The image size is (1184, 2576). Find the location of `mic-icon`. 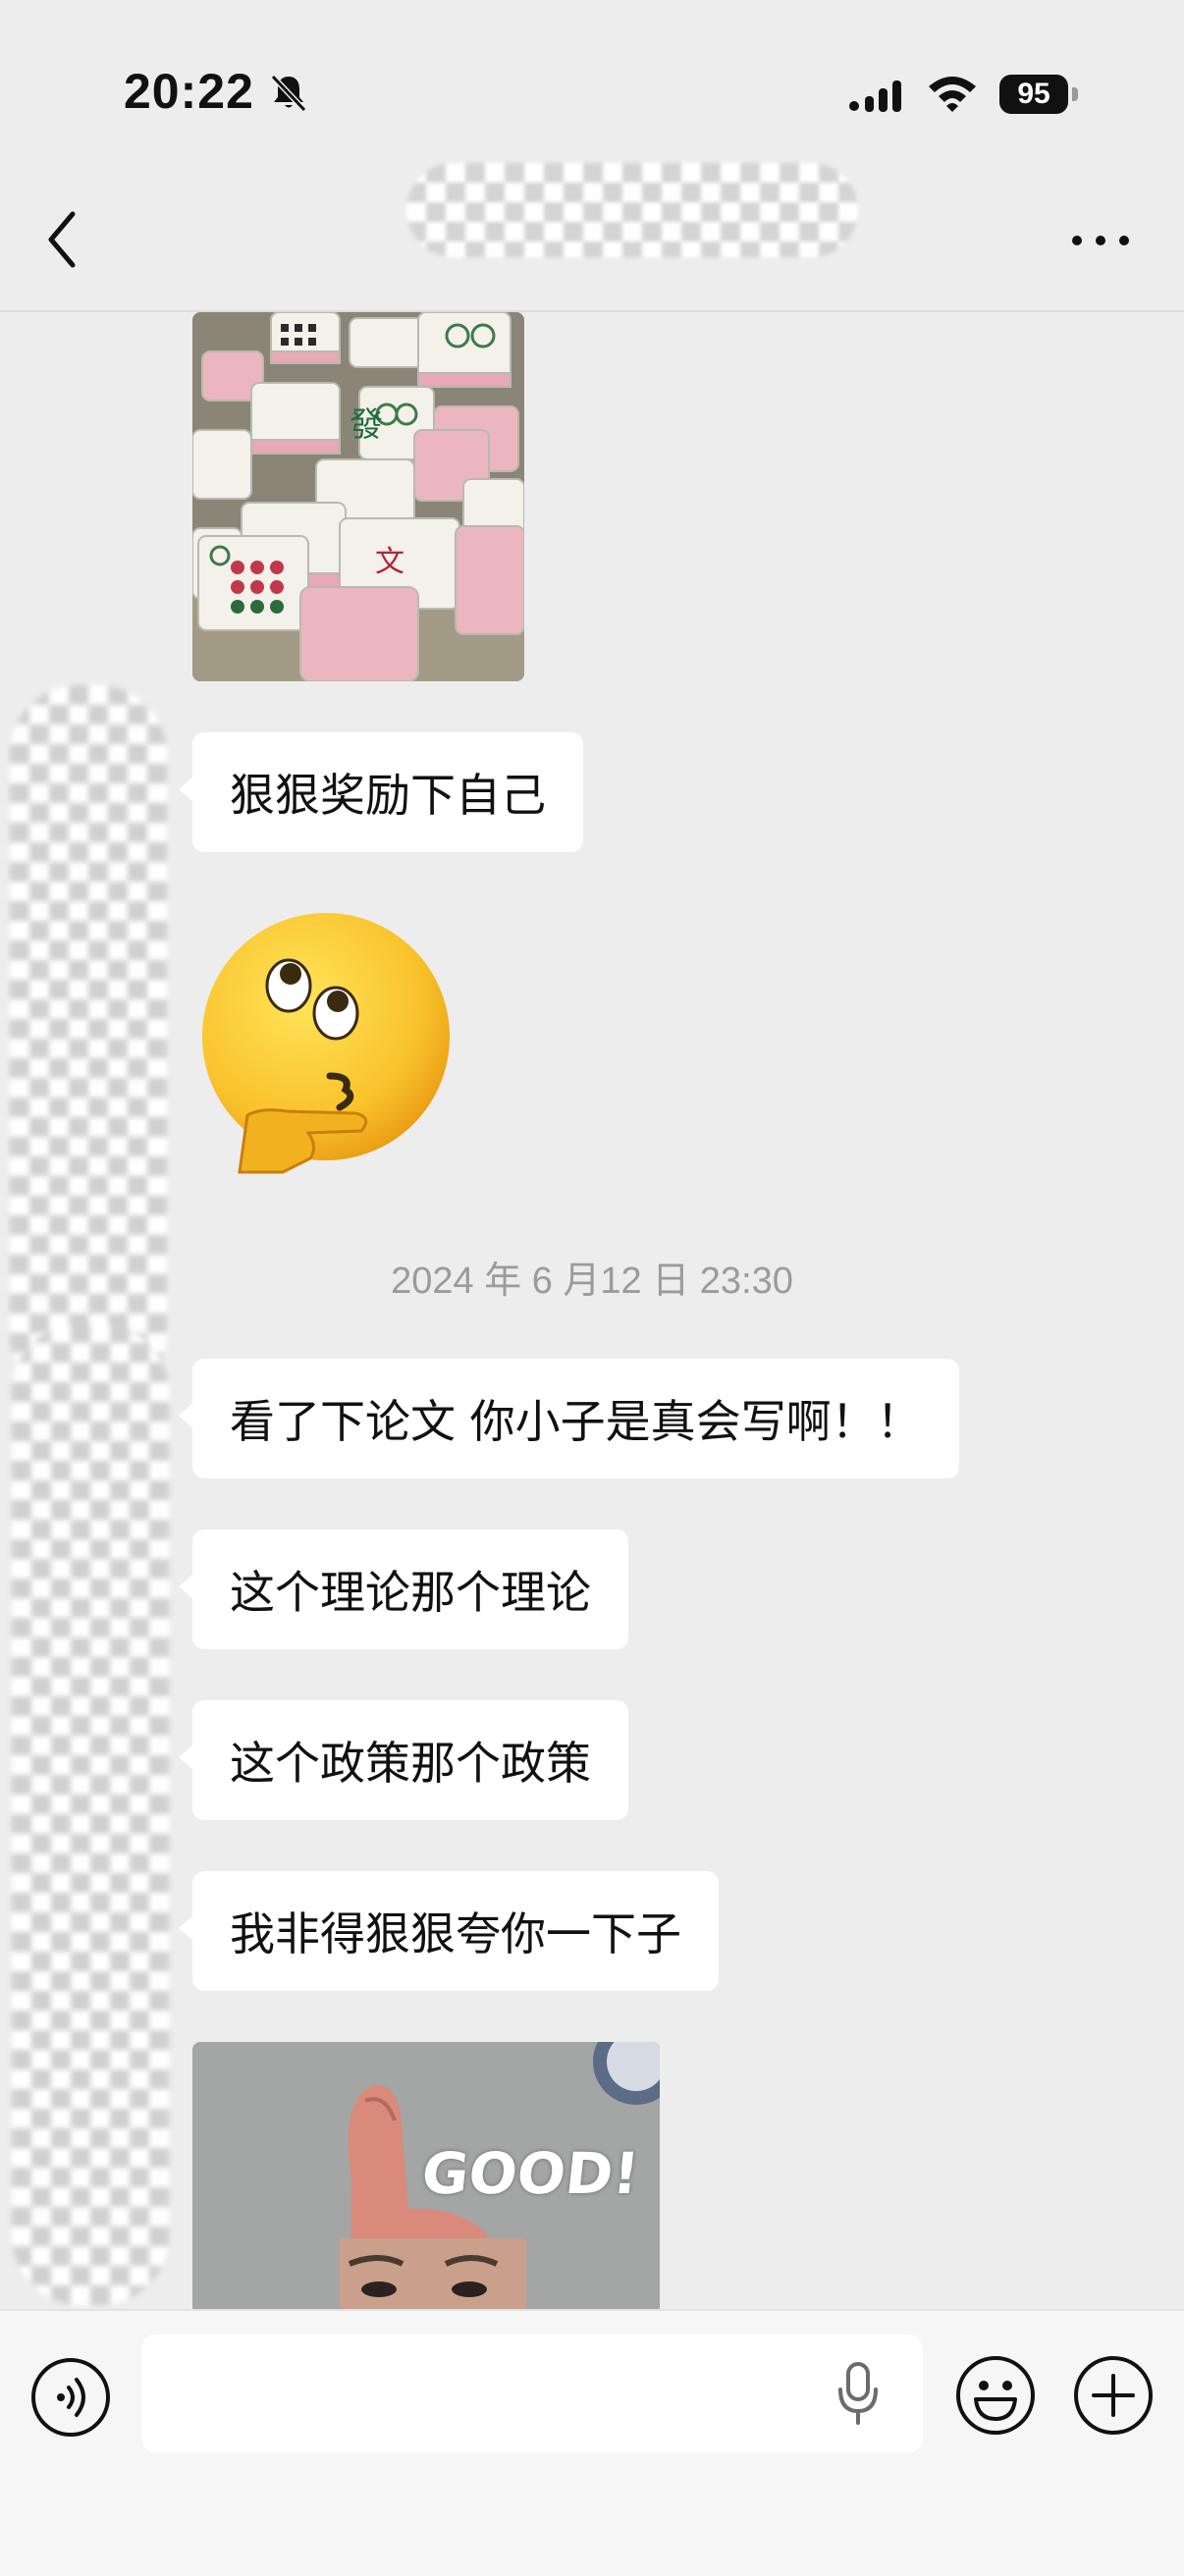

mic-icon is located at coordinates (858, 2394).